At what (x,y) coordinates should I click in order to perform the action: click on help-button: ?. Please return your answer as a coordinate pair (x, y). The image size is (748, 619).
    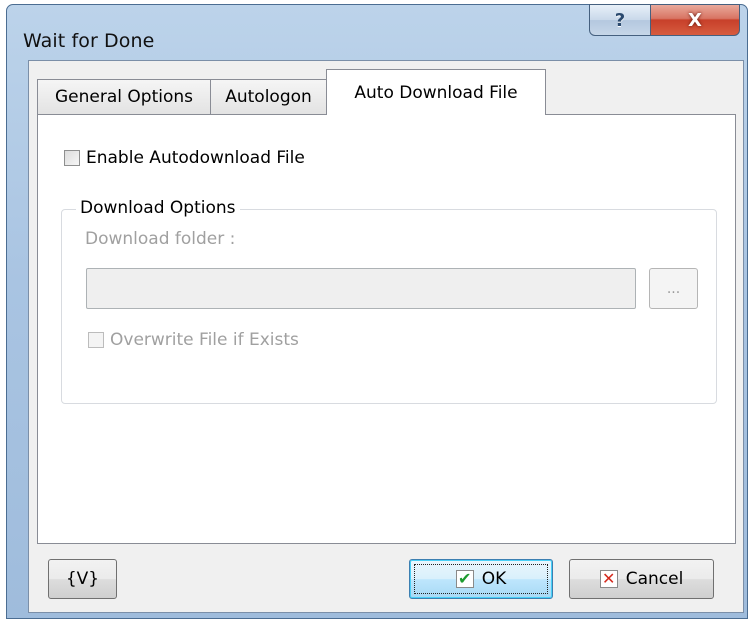
    Looking at the image, I should click on (620, 20).